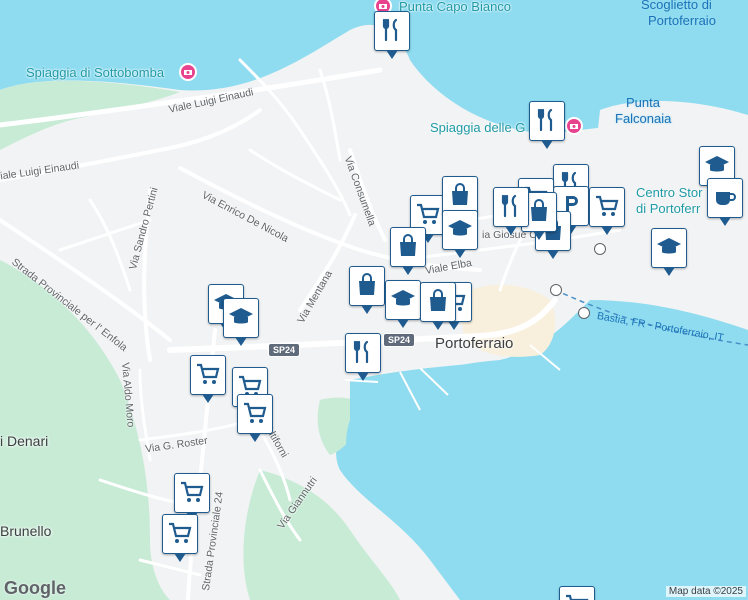  I want to click on town-label-portoferraio: Portoferraio, so click(474, 343).